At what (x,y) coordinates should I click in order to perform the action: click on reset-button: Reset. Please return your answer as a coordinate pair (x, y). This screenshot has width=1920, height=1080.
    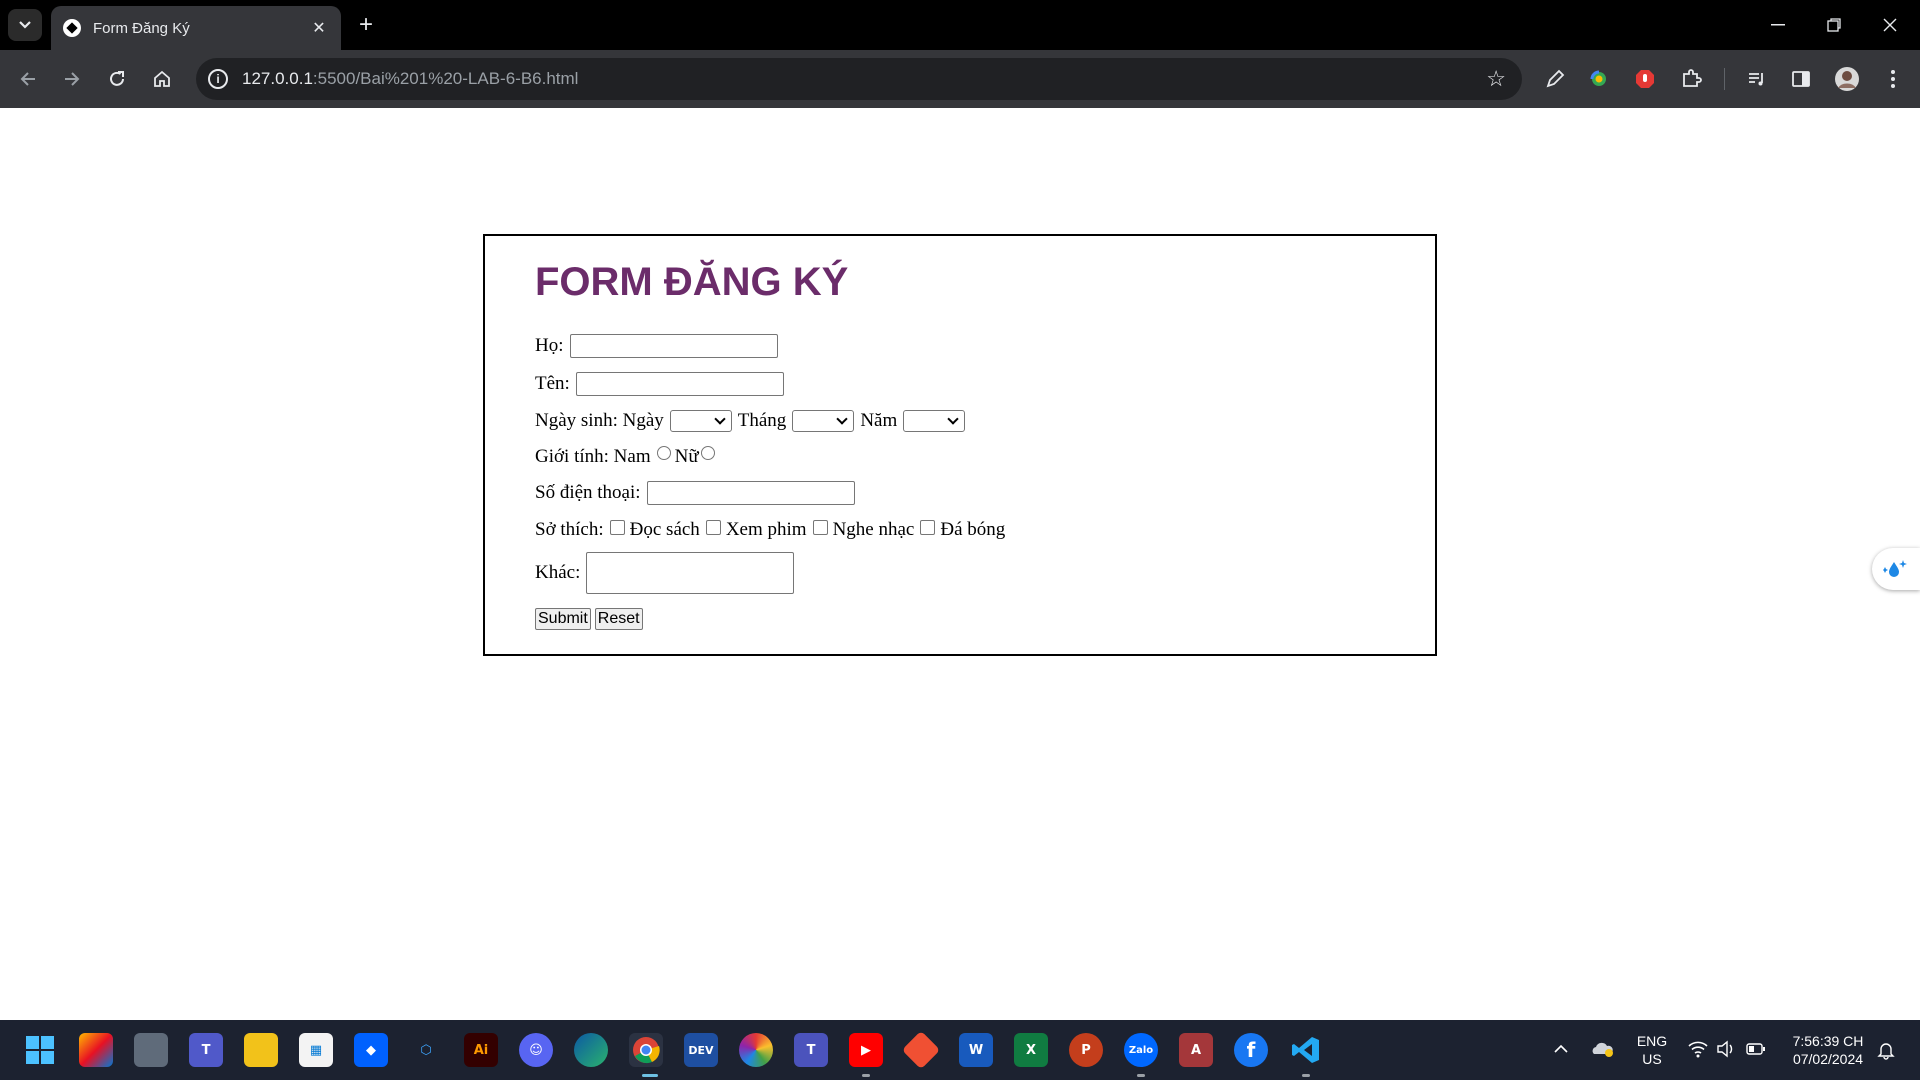
    Looking at the image, I should click on (618, 619).